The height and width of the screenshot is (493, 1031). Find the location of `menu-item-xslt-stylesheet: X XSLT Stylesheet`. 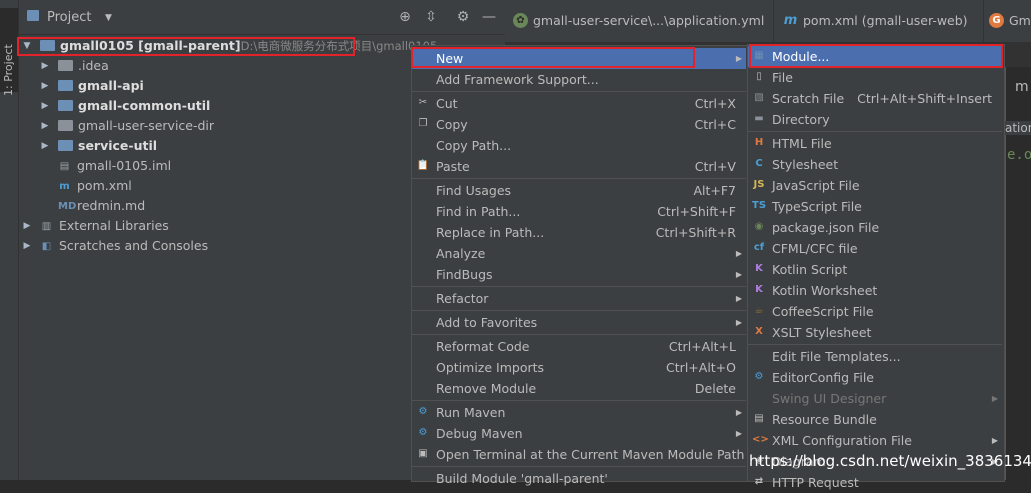

menu-item-xslt-stylesheet: X XSLT Stylesheet is located at coordinates (875, 332).